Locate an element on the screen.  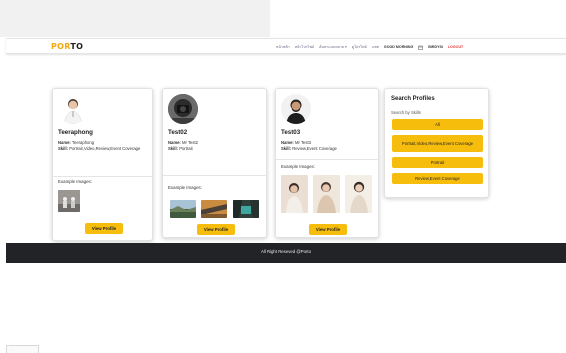
greeting-text: GOOD MORNING is located at coordinates (398, 47).